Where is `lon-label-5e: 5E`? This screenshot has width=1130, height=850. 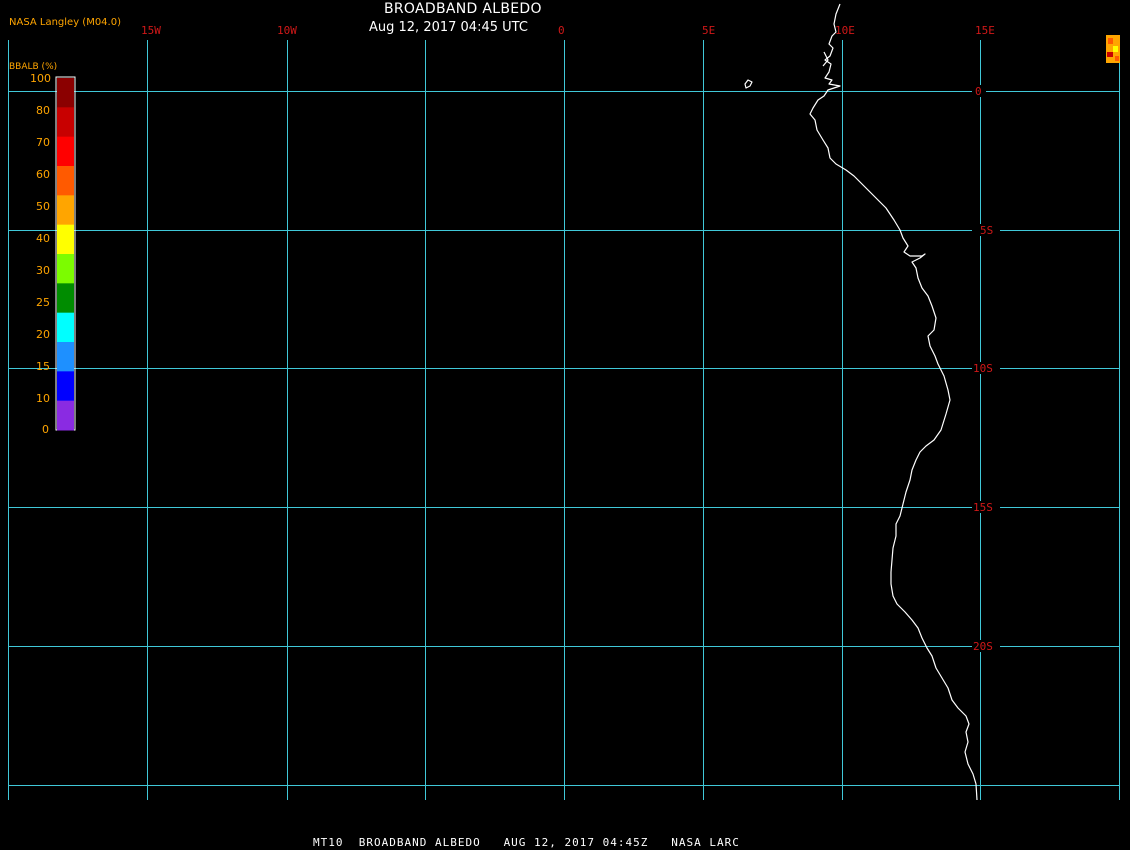
lon-label-5e: 5E is located at coordinates (708, 30).